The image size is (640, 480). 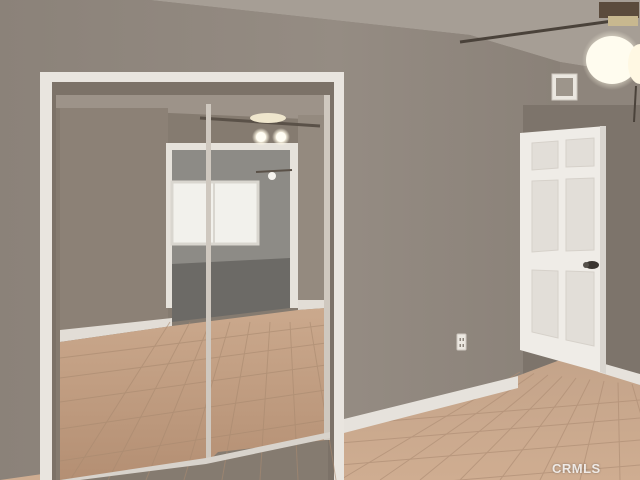 What do you see at coordinates (591, 265) in the screenshot?
I see `door-knob-icon` at bounding box center [591, 265].